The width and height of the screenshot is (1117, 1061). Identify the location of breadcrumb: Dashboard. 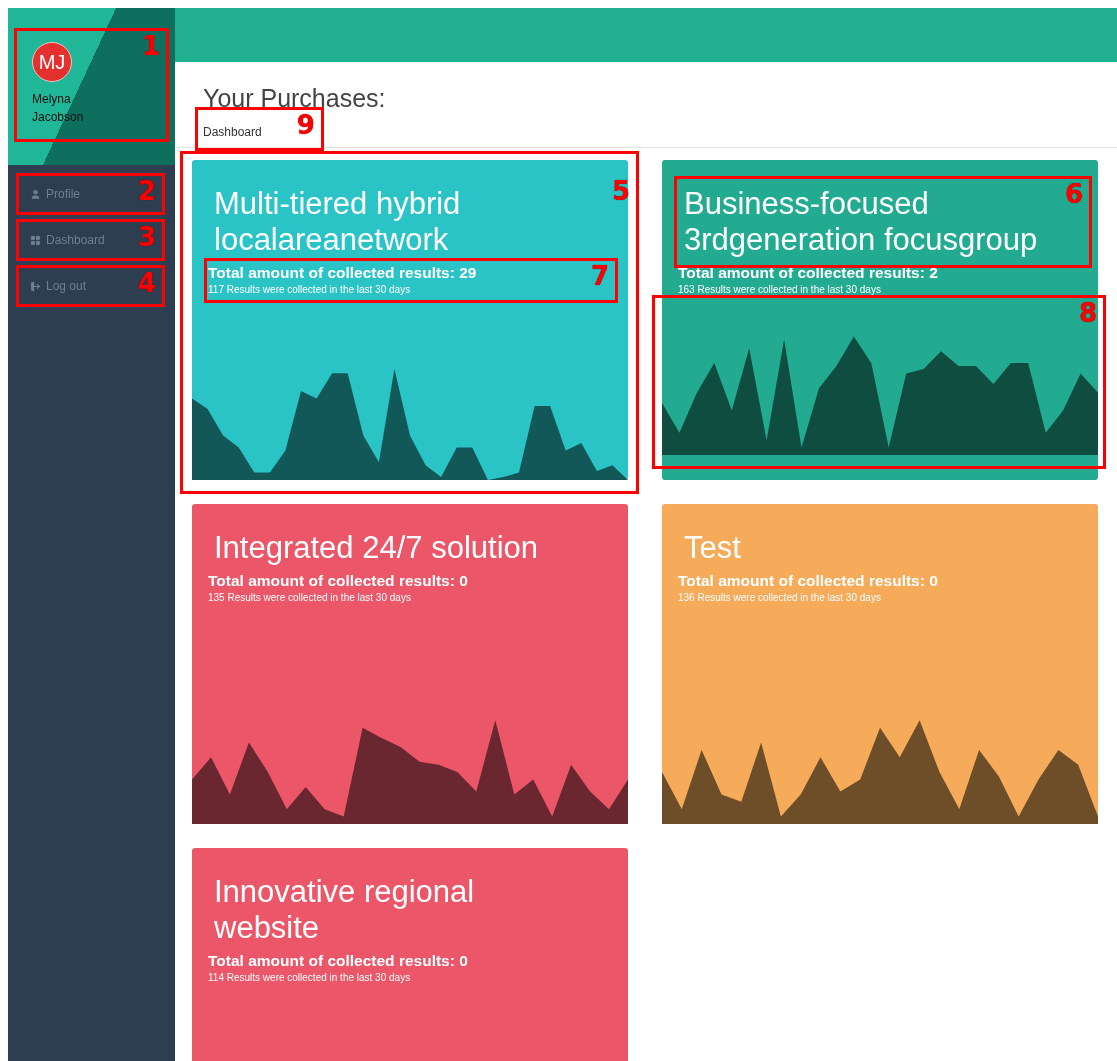
(232, 132).